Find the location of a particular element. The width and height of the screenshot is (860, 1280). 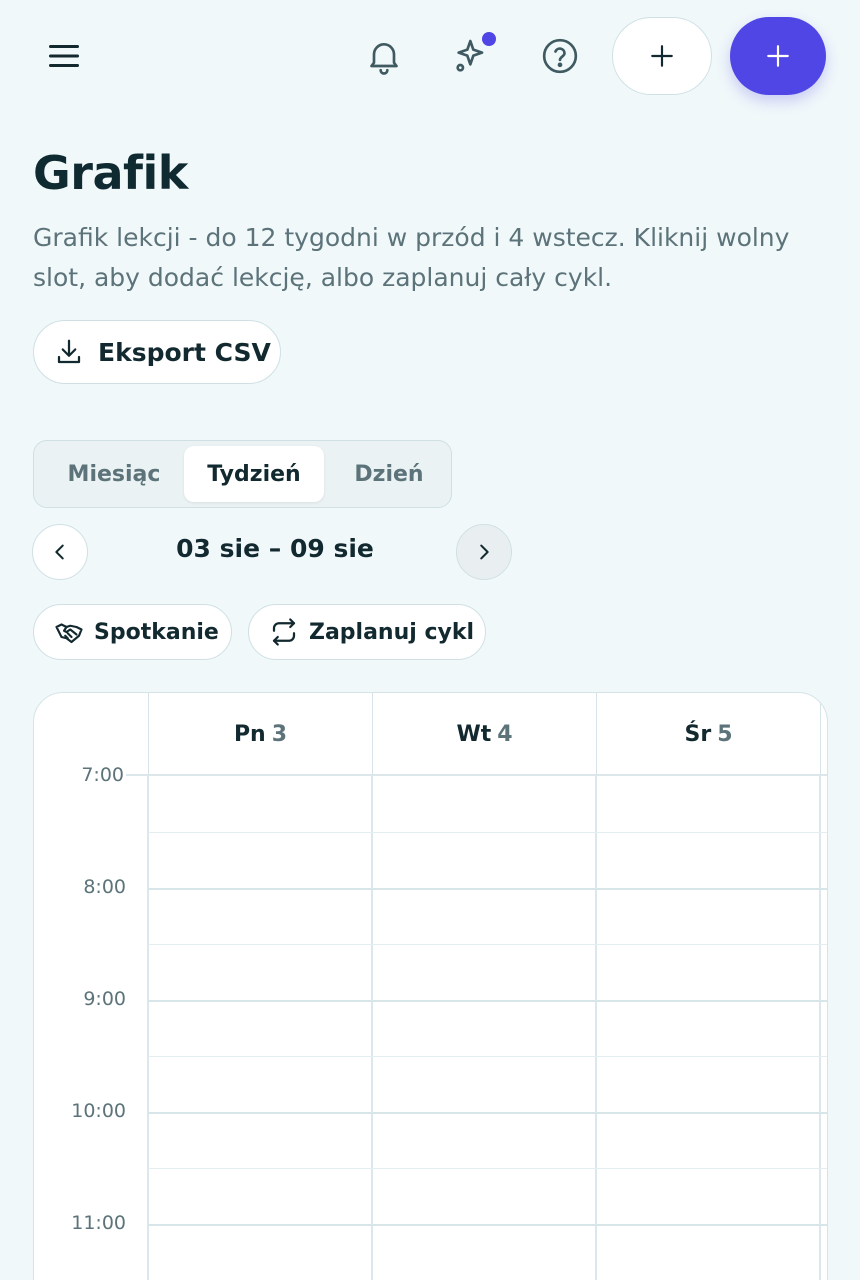

day-number: 3 is located at coordinates (279, 734).